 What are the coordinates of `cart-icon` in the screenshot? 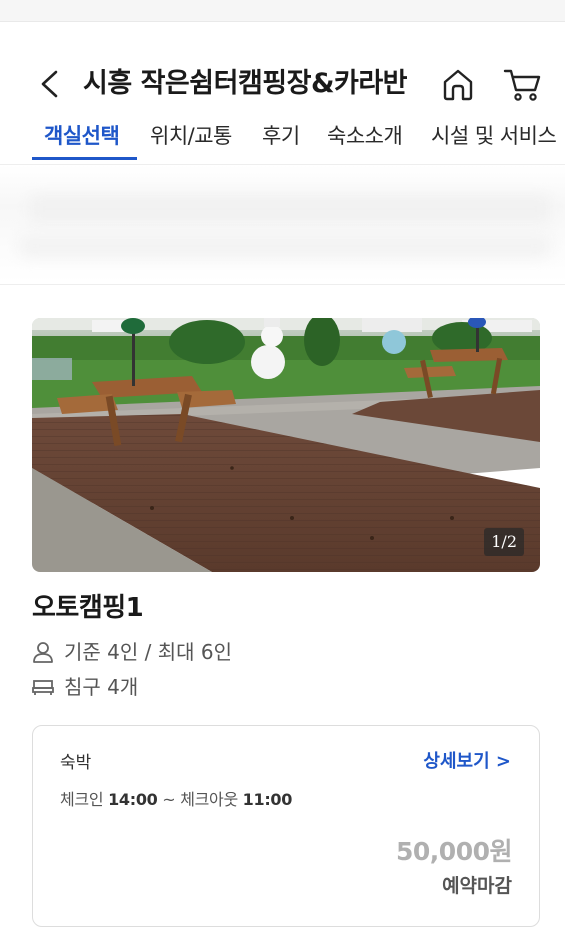 It's located at (522, 84).